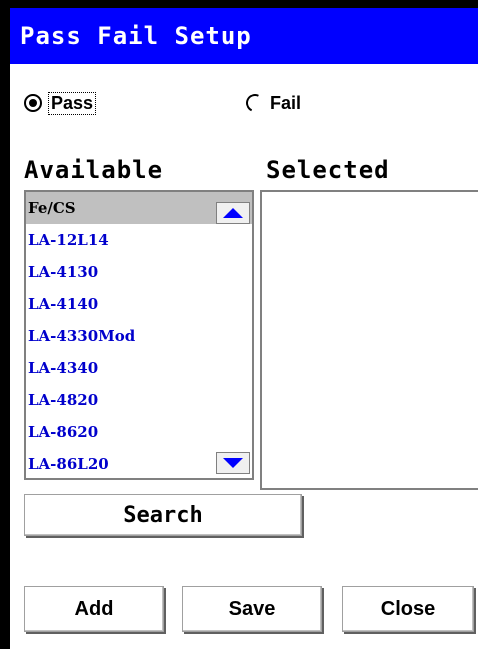 The image size is (478, 649). I want to click on add-button: Add, so click(94, 609).